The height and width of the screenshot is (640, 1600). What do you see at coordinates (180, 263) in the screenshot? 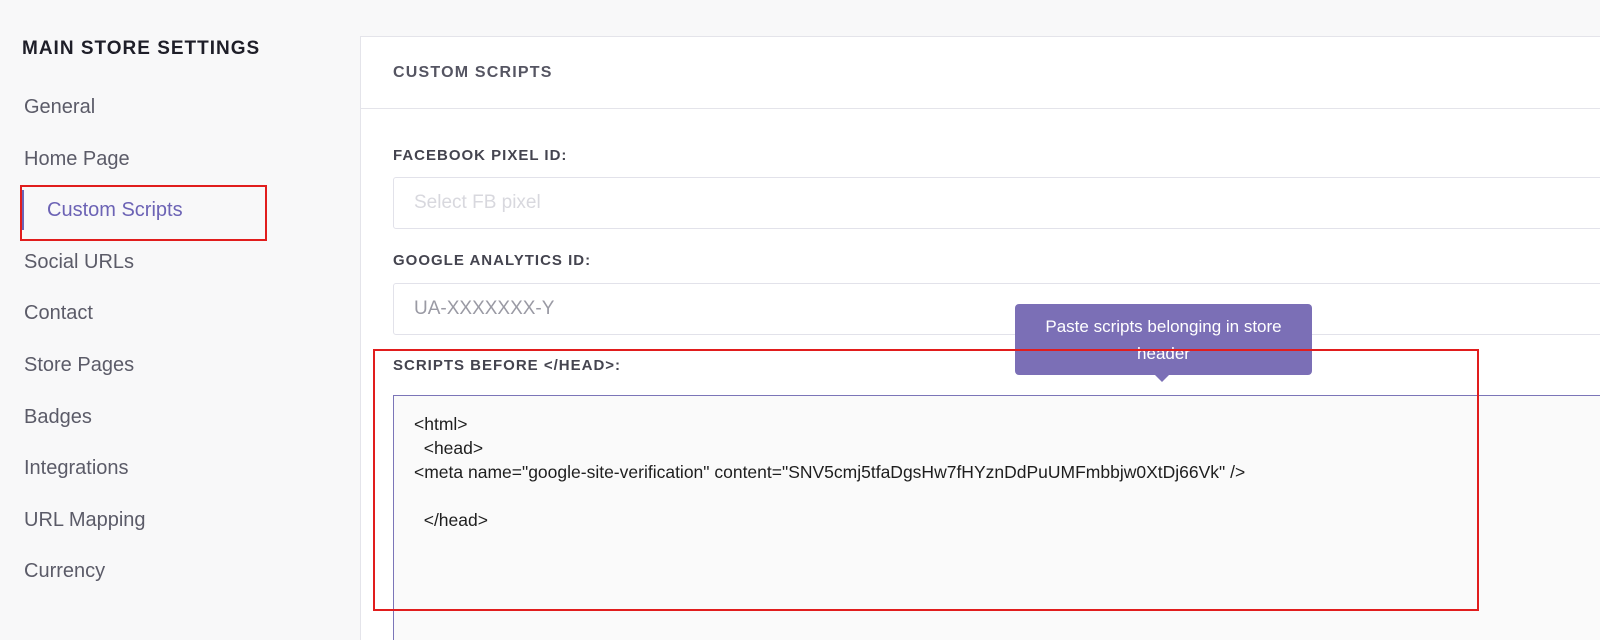
I see `sidebar-item-social-urls: Social URLs` at bounding box center [180, 263].